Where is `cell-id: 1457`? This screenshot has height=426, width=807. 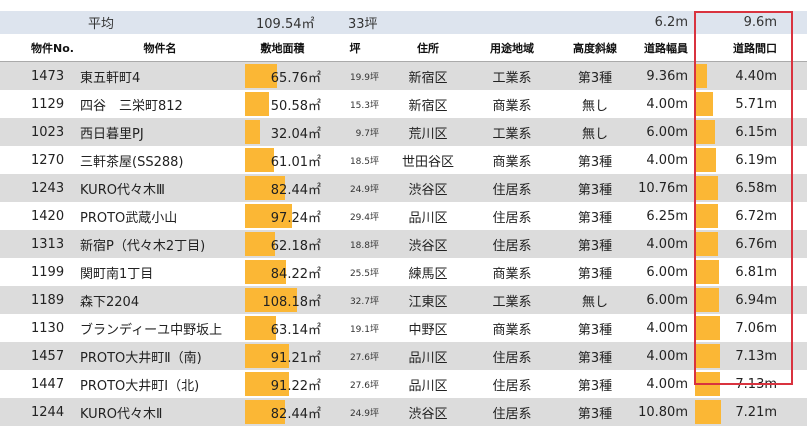
cell-id: 1457 is located at coordinates (48, 356).